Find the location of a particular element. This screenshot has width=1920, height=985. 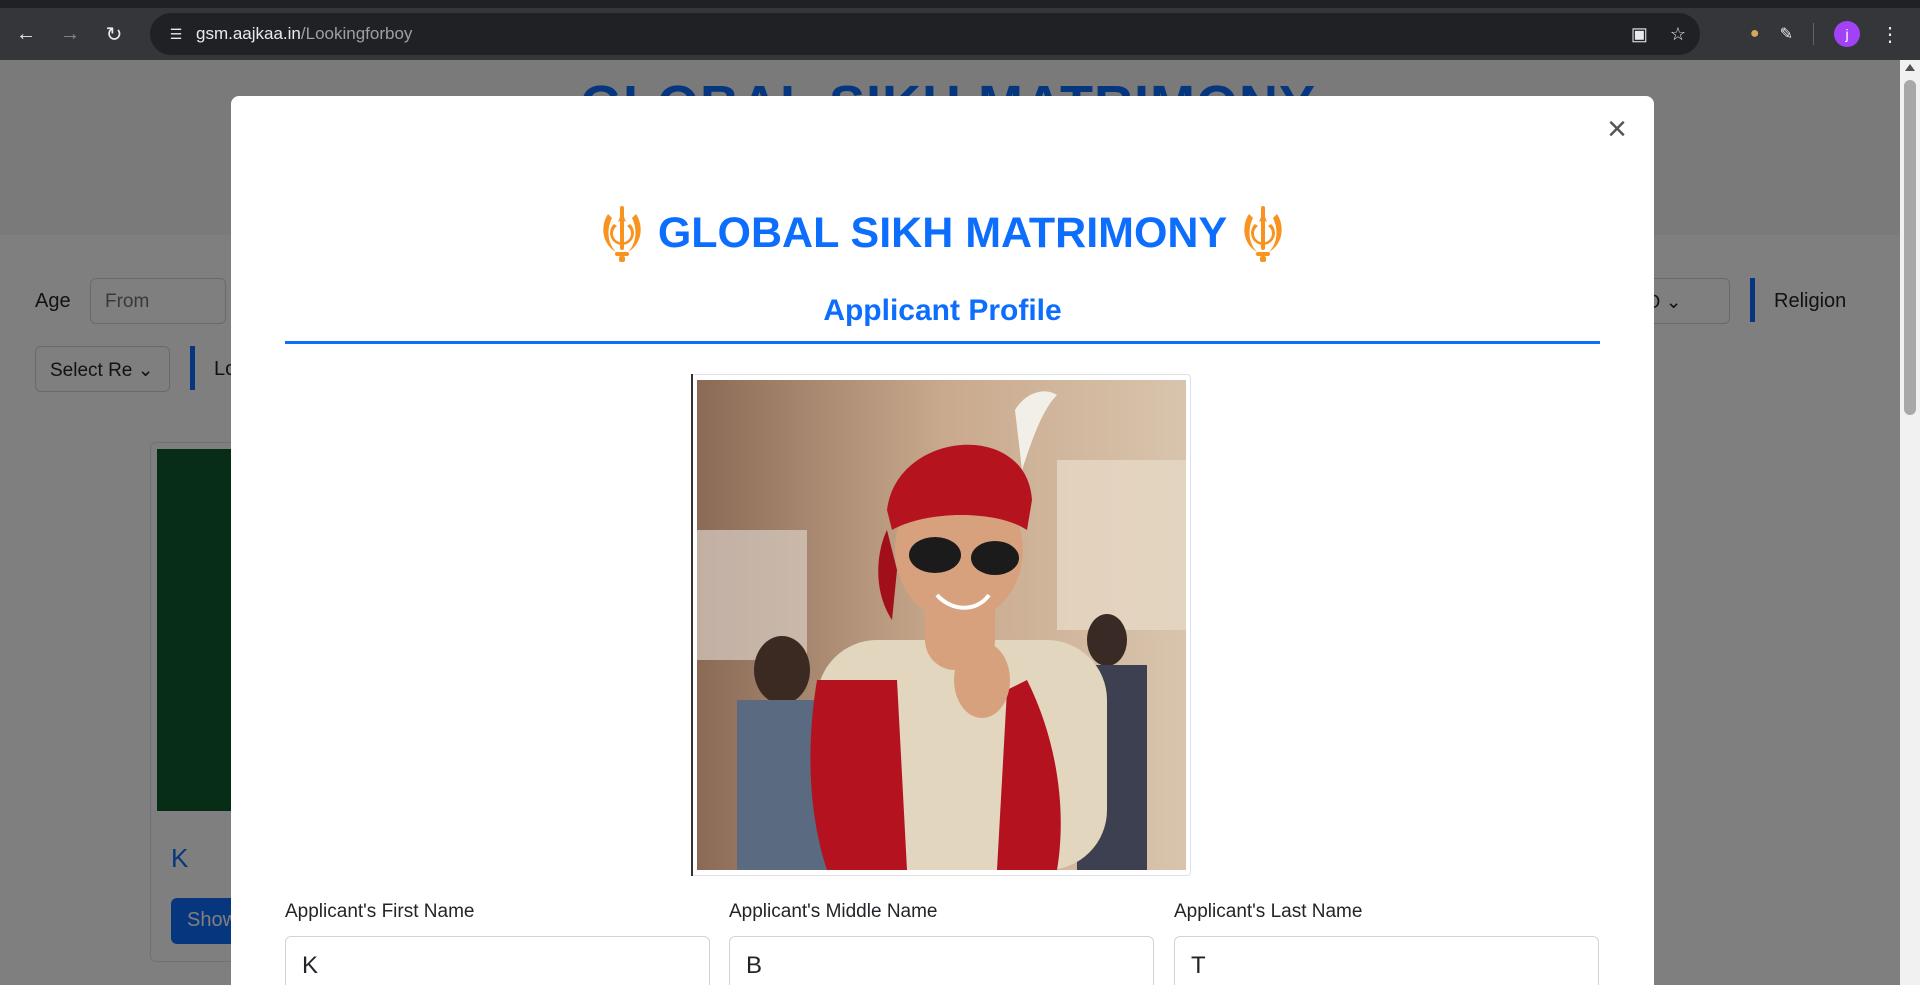

modal-subtitle: Applicant Profile is located at coordinates (942, 310).